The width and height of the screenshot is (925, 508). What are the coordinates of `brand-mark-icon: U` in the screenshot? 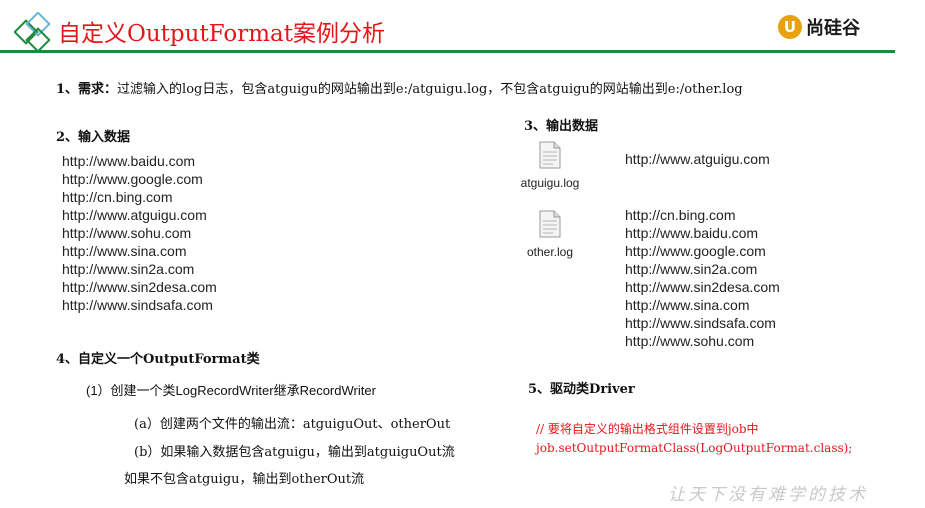 It's located at (790, 27).